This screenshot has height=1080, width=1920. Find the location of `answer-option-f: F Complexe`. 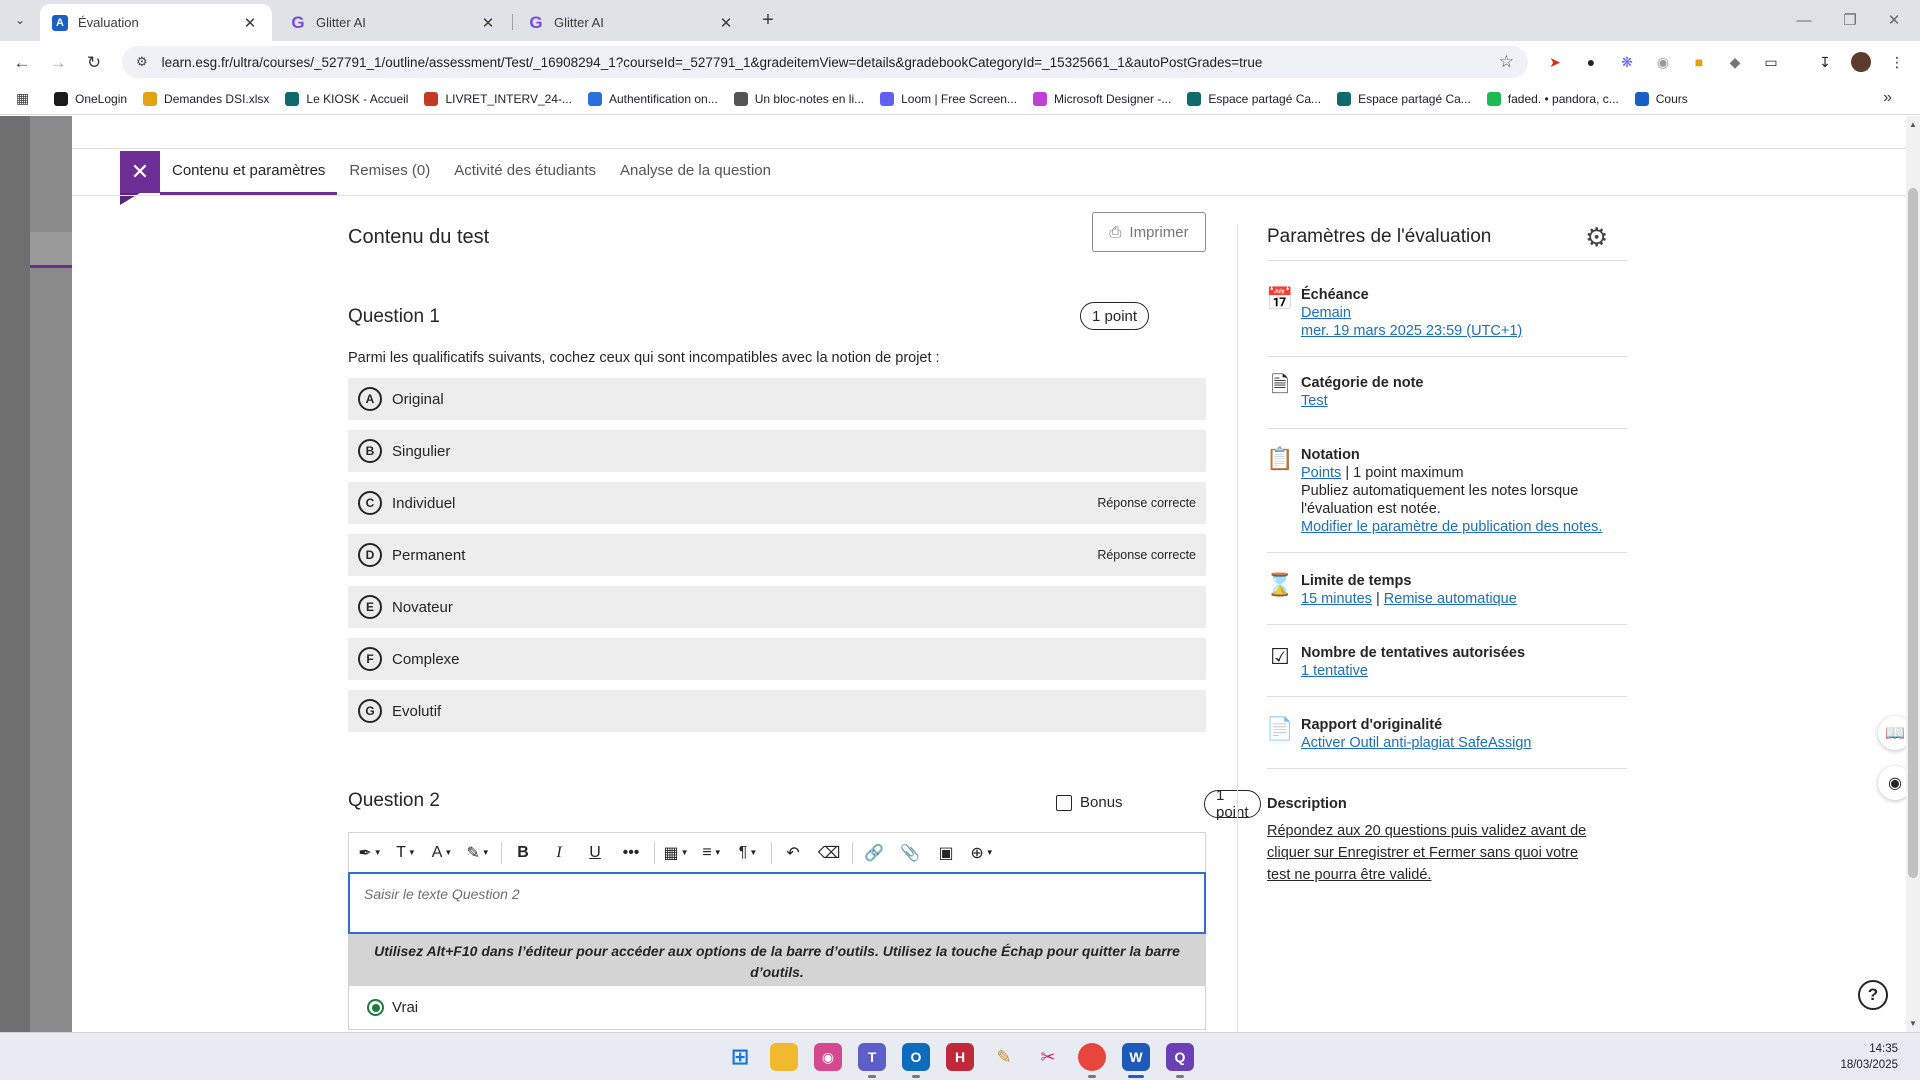

answer-option-f: F Complexe is located at coordinates (777, 659).